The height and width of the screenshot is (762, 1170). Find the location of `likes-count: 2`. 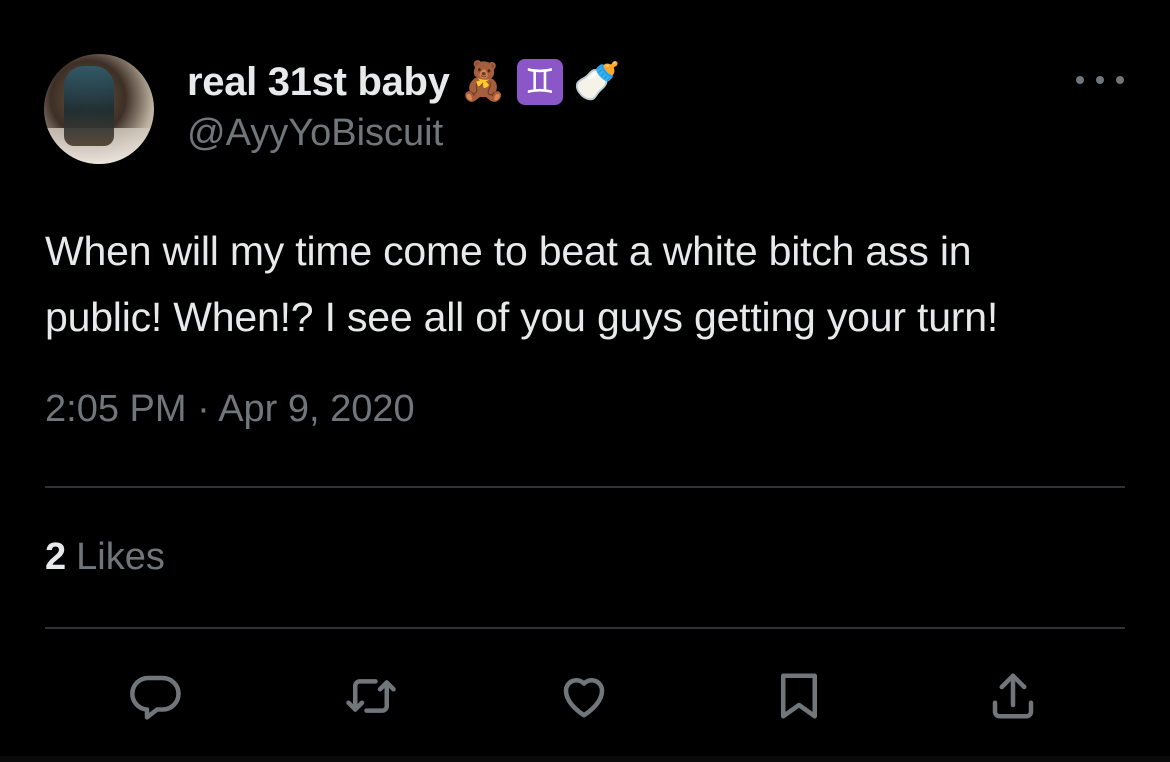

likes-count: 2 is located at coordinates (56, 557).